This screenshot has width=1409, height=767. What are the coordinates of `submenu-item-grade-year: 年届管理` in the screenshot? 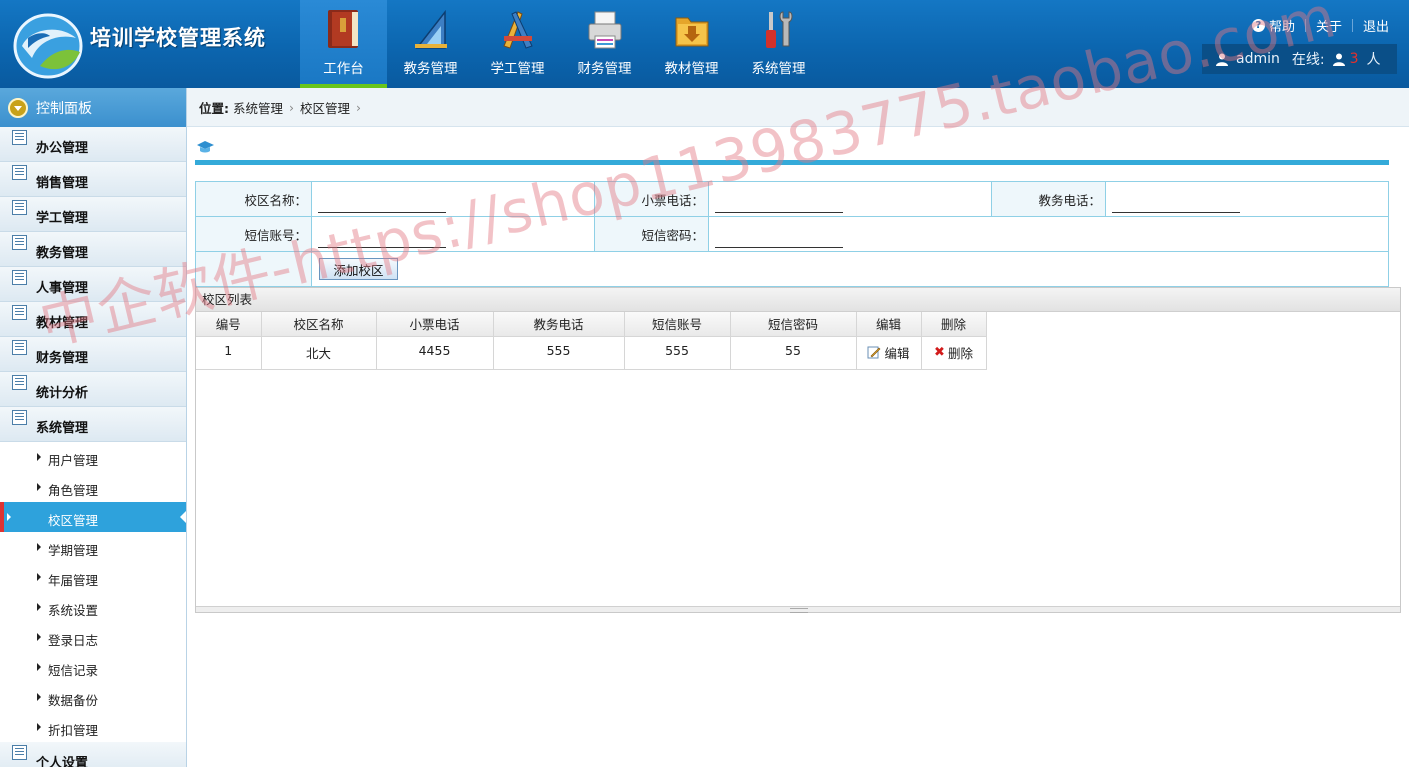 It's located at (93, 577).